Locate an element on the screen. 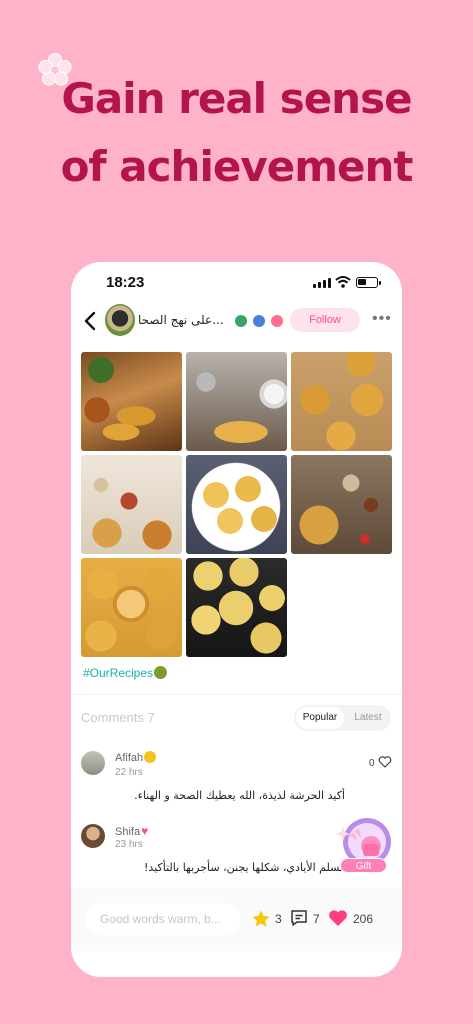  comment-user: Afifah is located at coordinates (136, 757).